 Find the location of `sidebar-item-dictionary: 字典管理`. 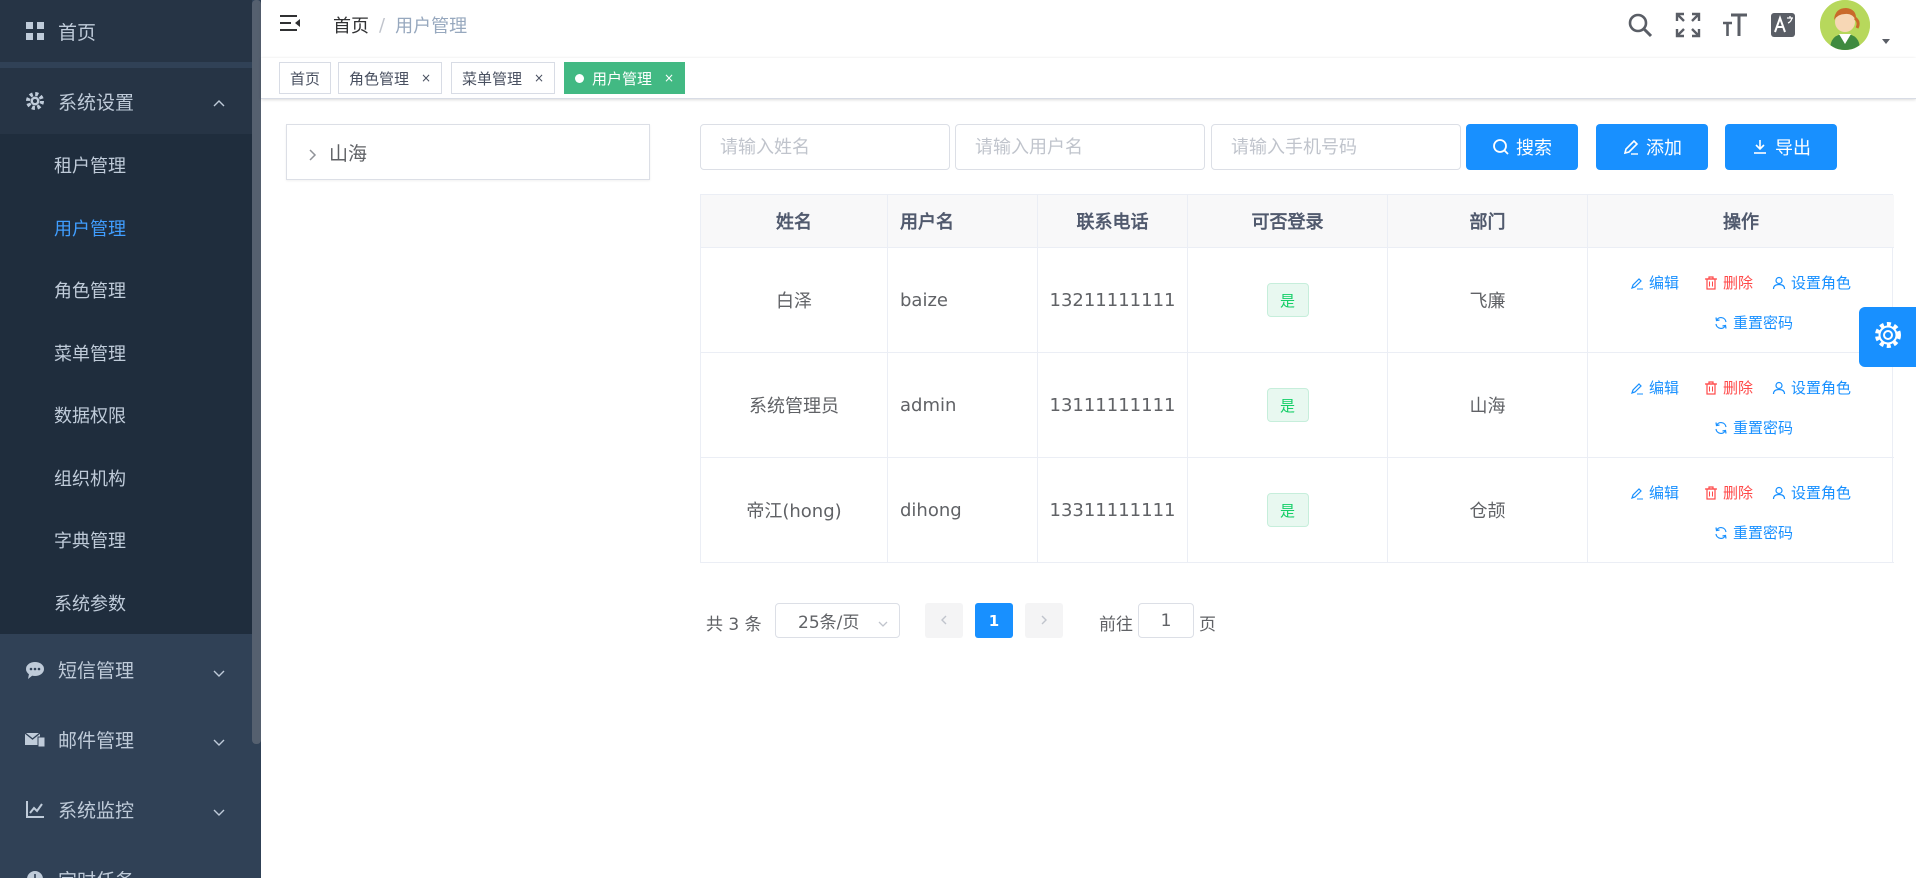

sidebar-item-dictionary: 字典管理 is located at coordinates (126, 540).